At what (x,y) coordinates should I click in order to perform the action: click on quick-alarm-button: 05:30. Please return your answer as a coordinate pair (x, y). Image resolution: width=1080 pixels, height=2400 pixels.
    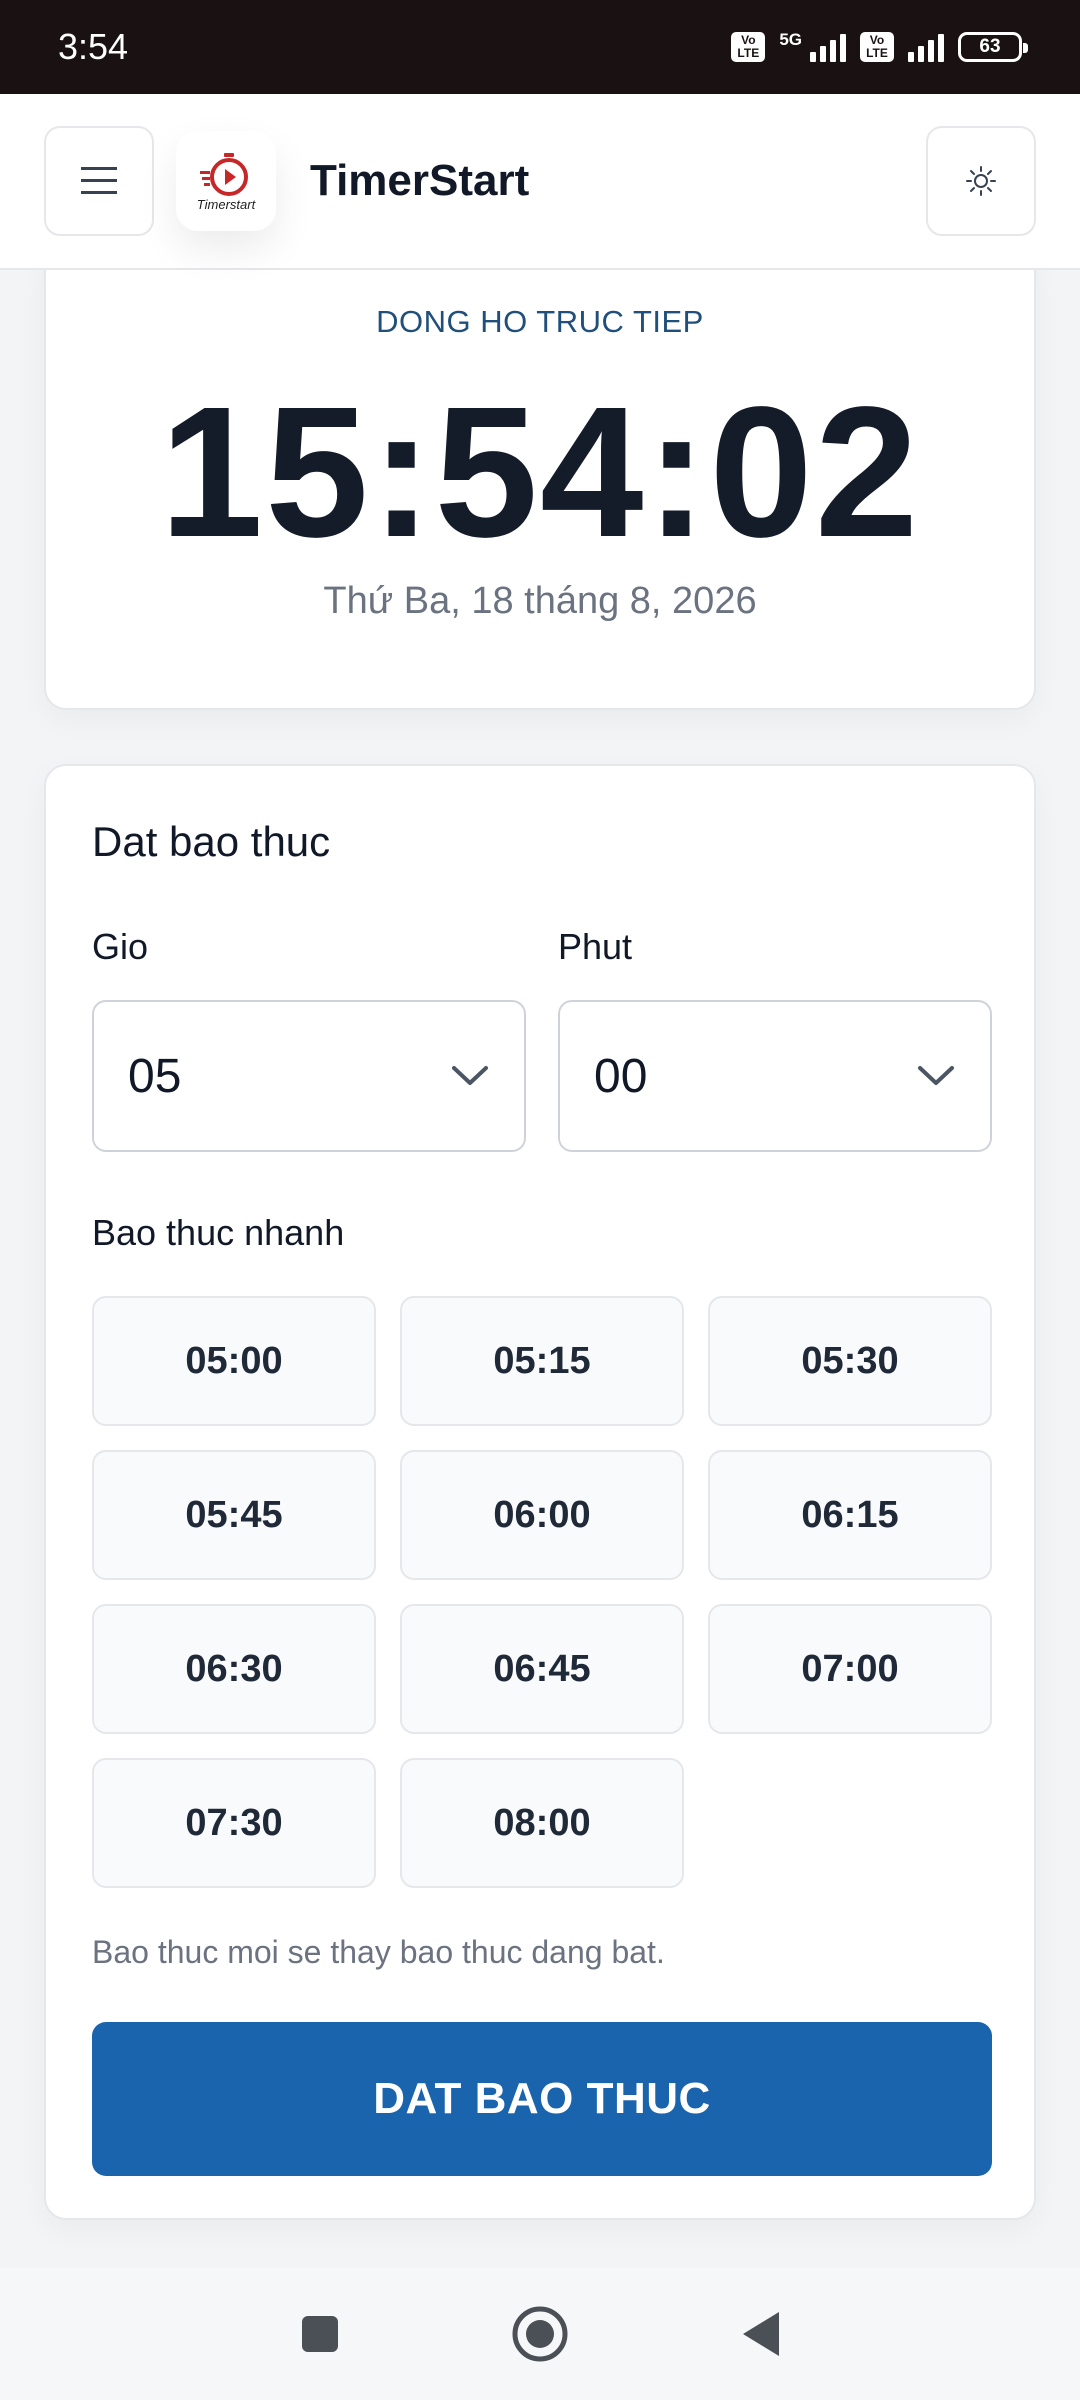
    Looking at the image, I should click on (850, 1361).